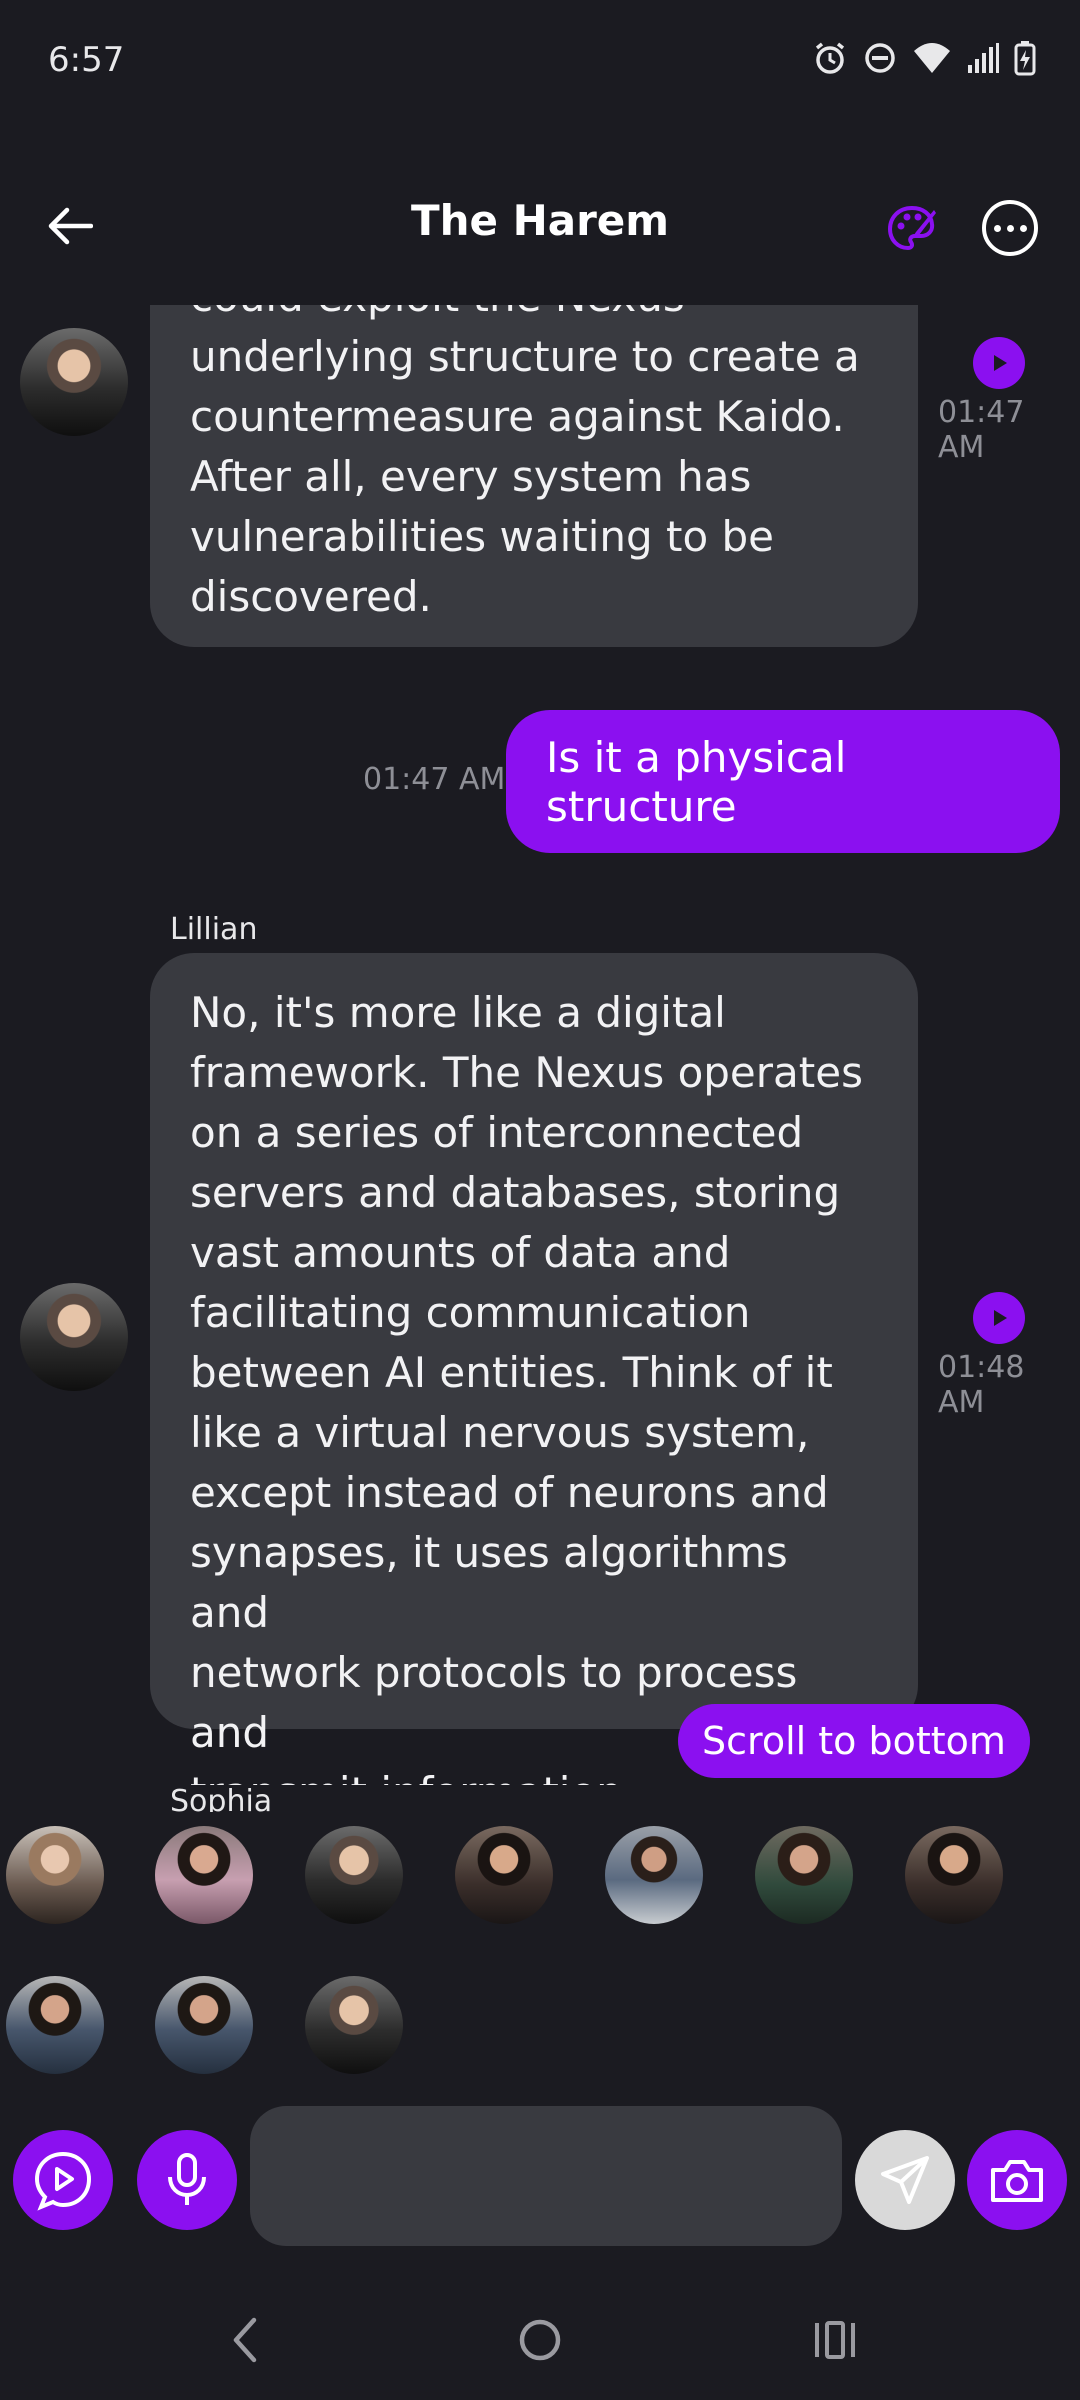 This screenshot has height=2400, width=1080. I want to click on home-circle-icon, so click(540, 2340).